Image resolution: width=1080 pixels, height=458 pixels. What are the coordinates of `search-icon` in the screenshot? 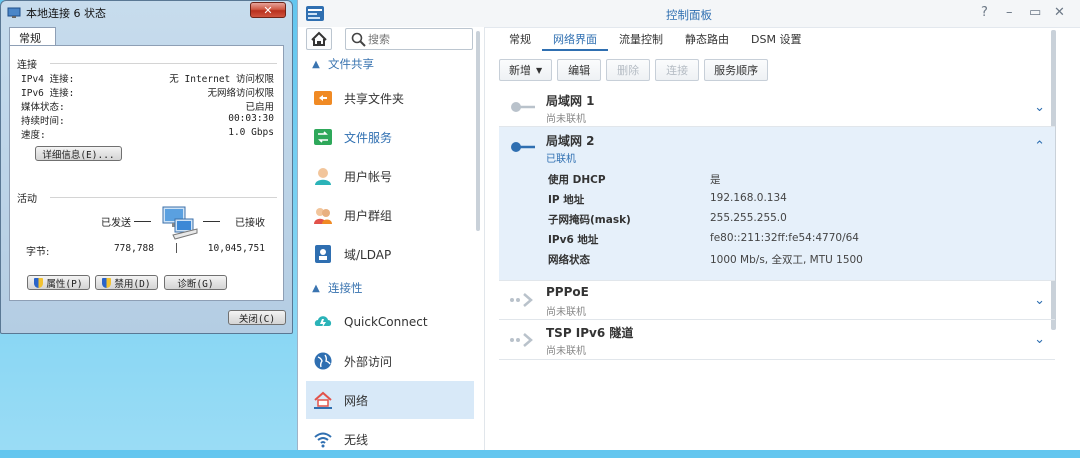 It's located at (358, 39).